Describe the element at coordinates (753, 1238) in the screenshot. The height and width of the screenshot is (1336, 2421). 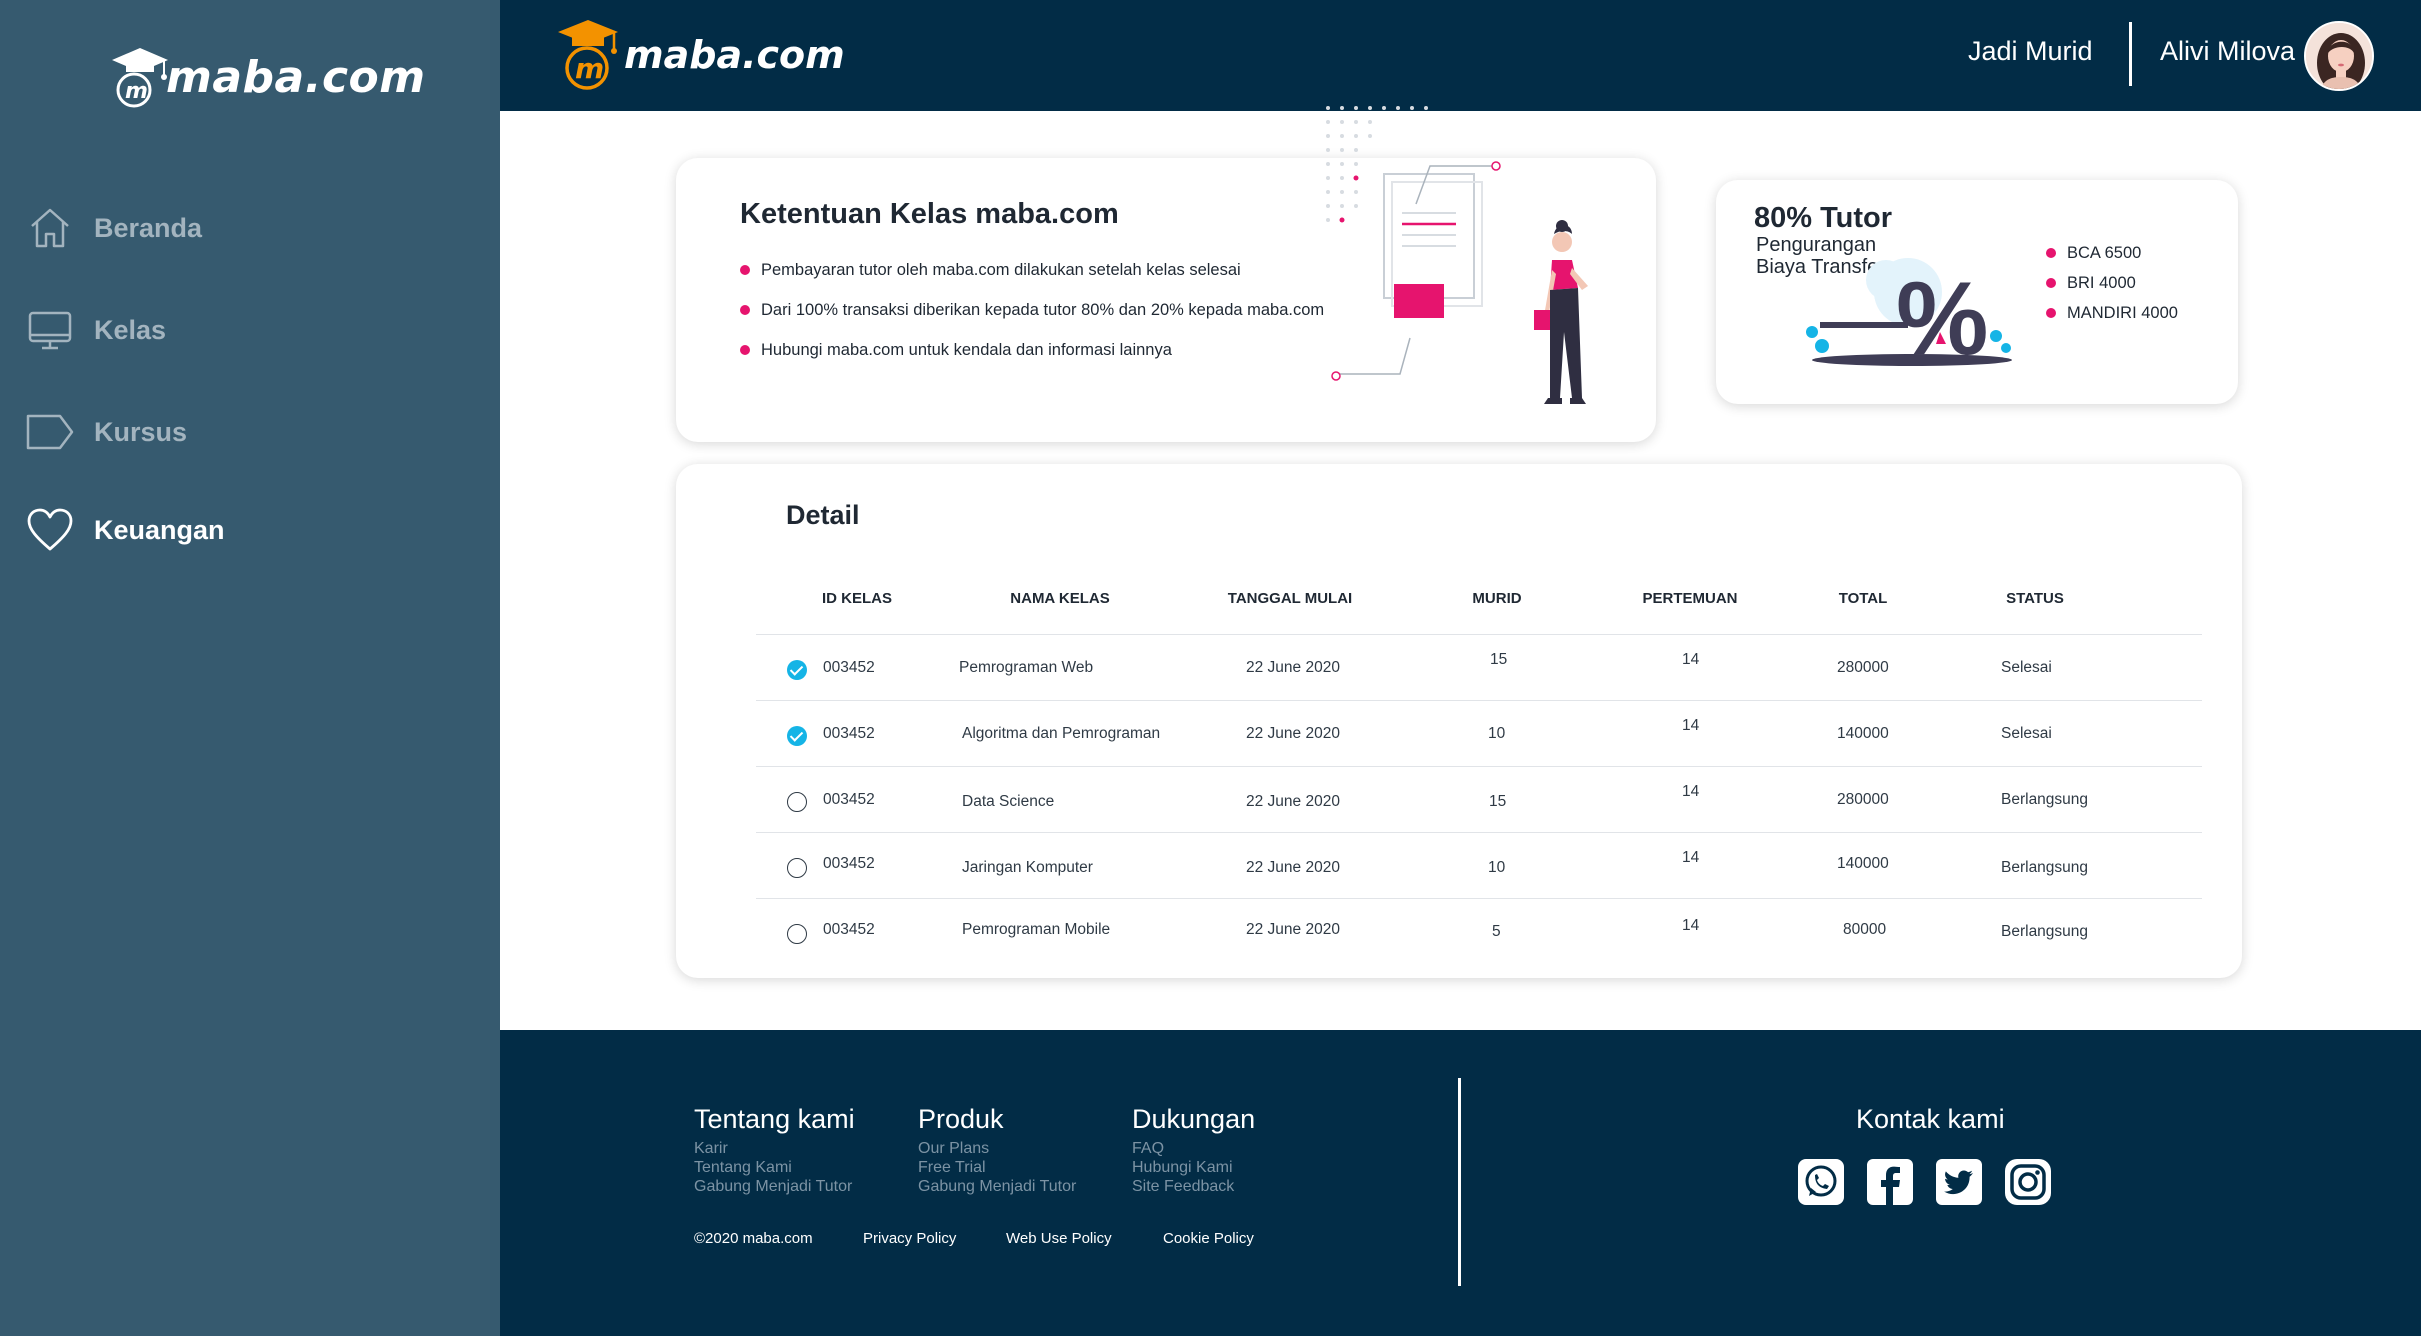
I see `copyright: ©2020 maba.com` at that location.